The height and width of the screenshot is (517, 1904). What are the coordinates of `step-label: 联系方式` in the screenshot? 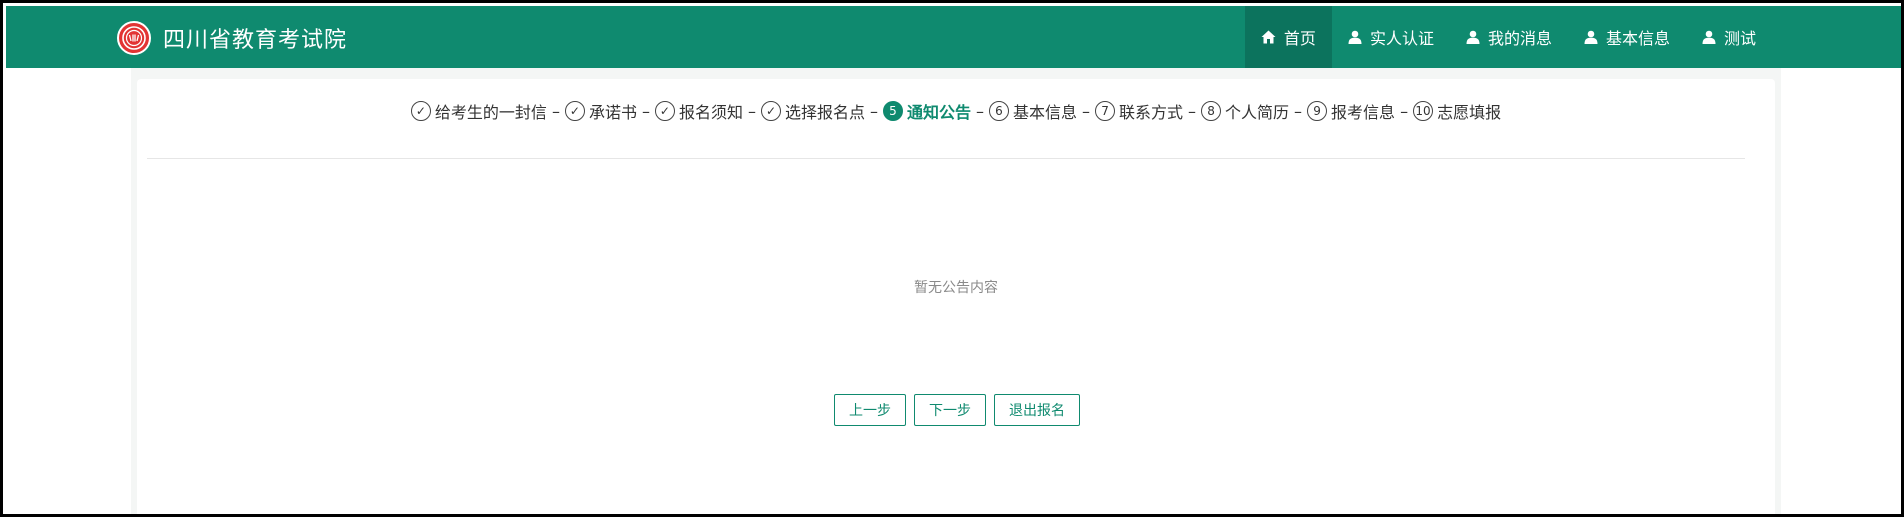 It's located at (1151, 112).